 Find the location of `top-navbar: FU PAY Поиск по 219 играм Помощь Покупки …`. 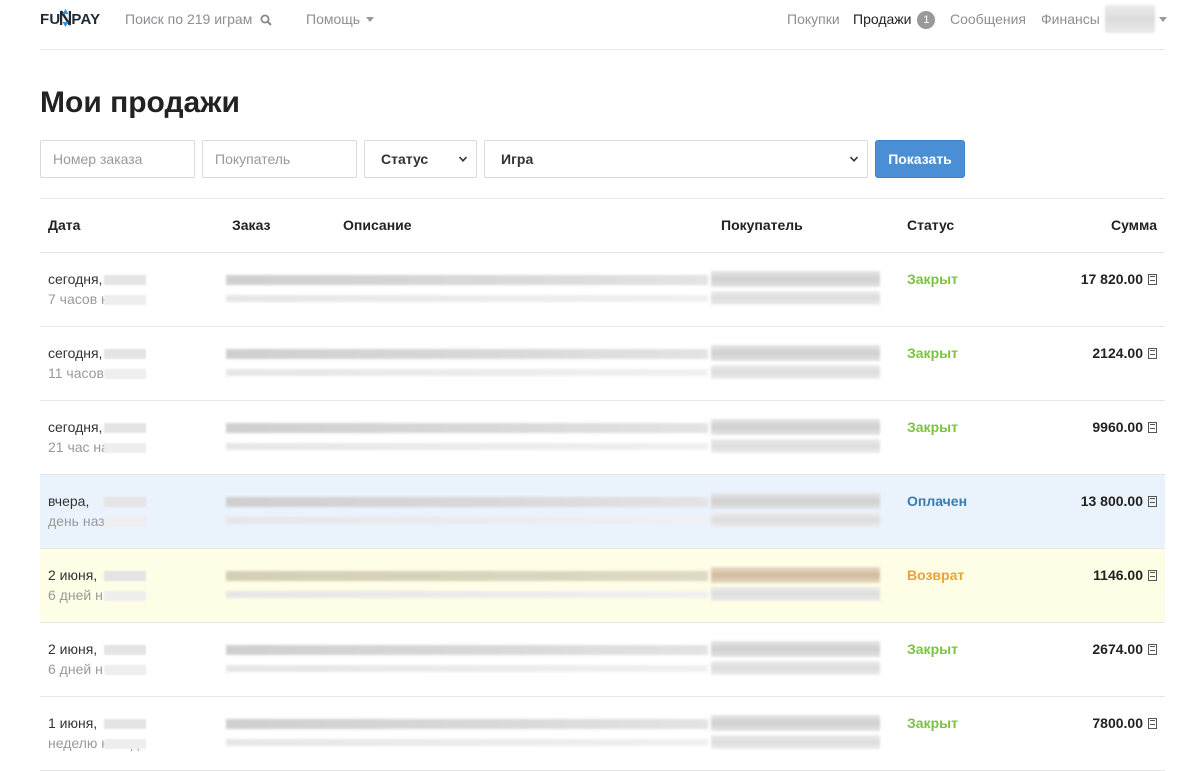

top-navbar: FU PAY Поиск по 219 играм Помощь Покупки … is located at coordinates (603, 25).